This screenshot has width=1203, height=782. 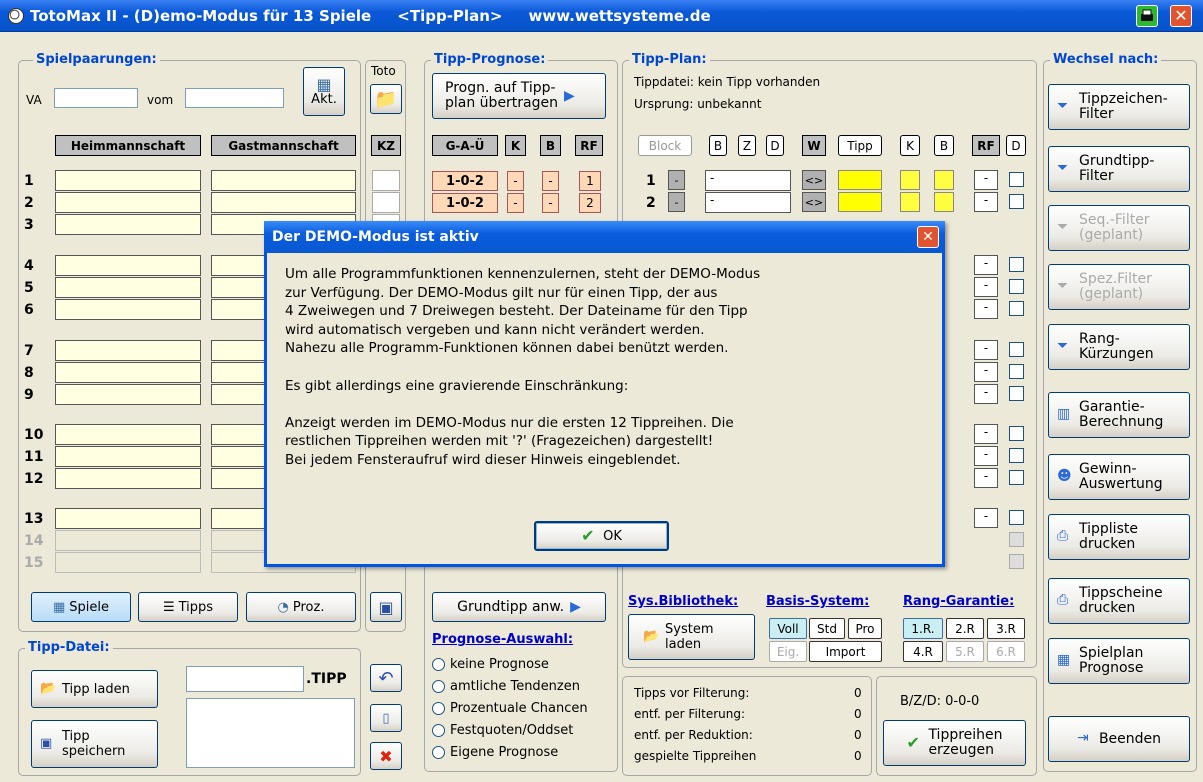 I want to click on tipp-speichern-button: ▣ Tipp speichern, so click(x=94, y=744).